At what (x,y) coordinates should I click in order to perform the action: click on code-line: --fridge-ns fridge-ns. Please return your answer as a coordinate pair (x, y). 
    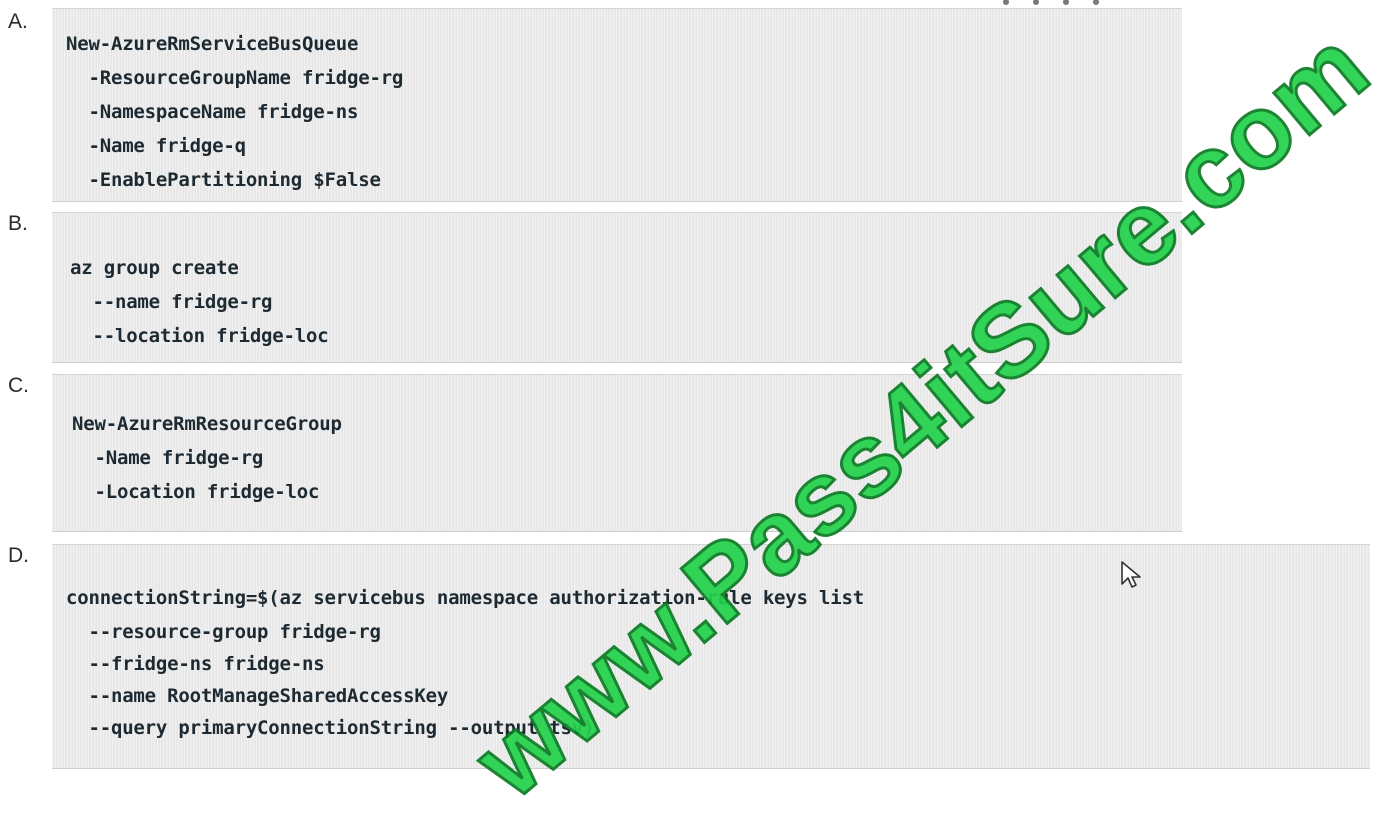
    Looking at the image, I should click on (195, 664).